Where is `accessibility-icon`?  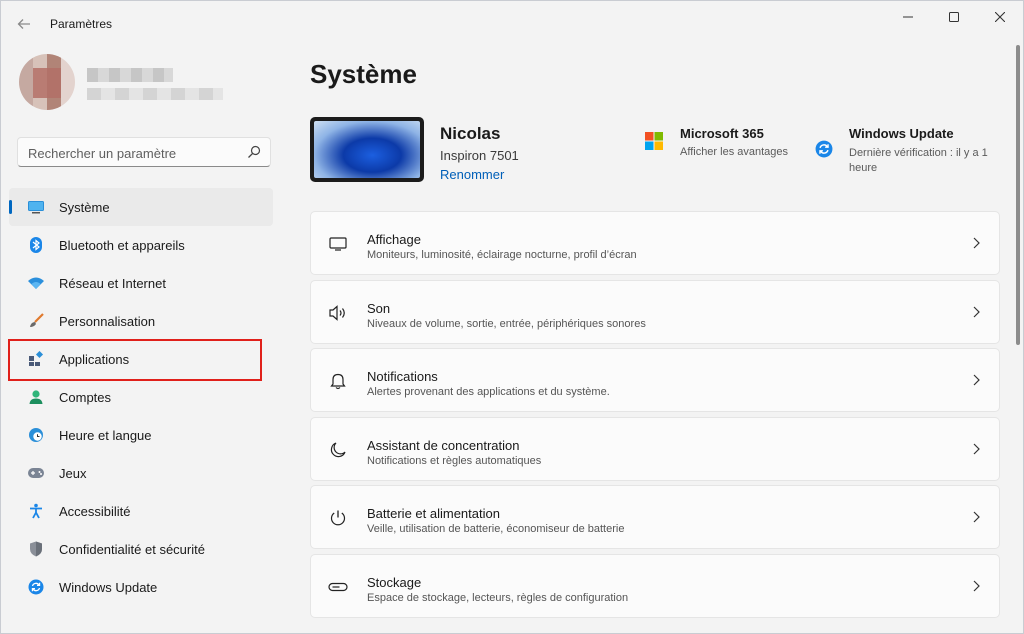
accessibility-icon is located at coordinates (36, 511).